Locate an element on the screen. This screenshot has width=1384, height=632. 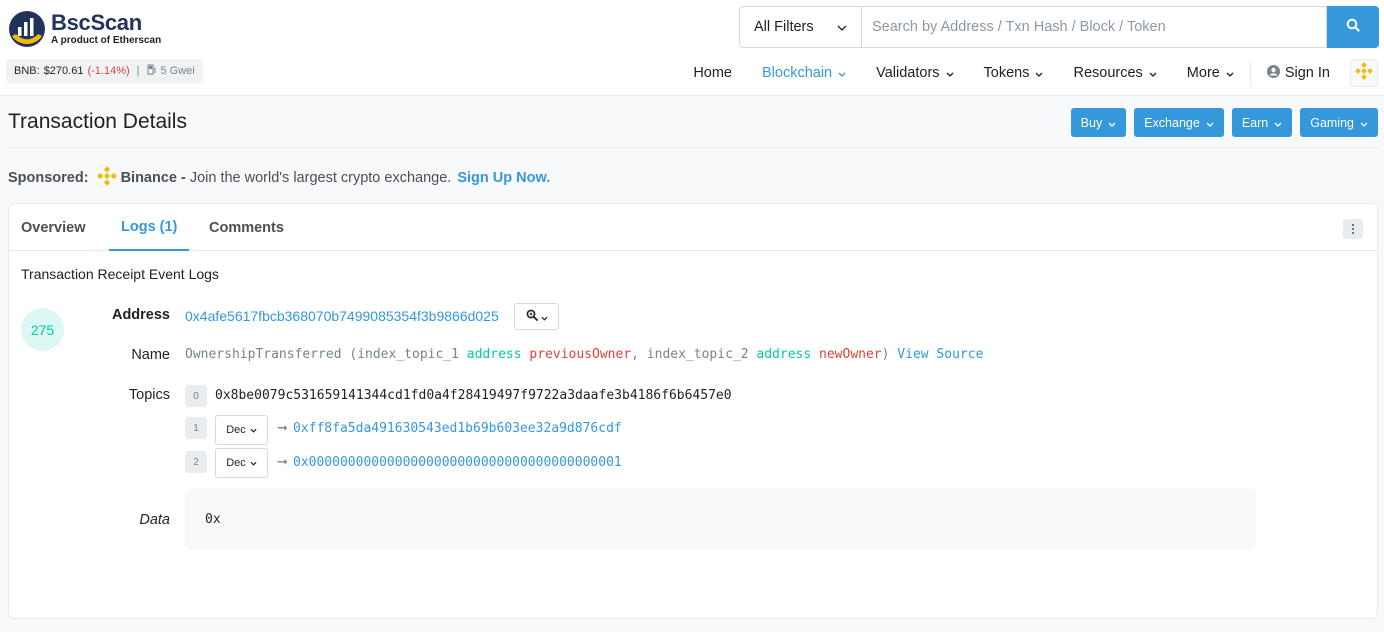
event-function-name: OwnershipTransferred is located at coordinates (263, 354).